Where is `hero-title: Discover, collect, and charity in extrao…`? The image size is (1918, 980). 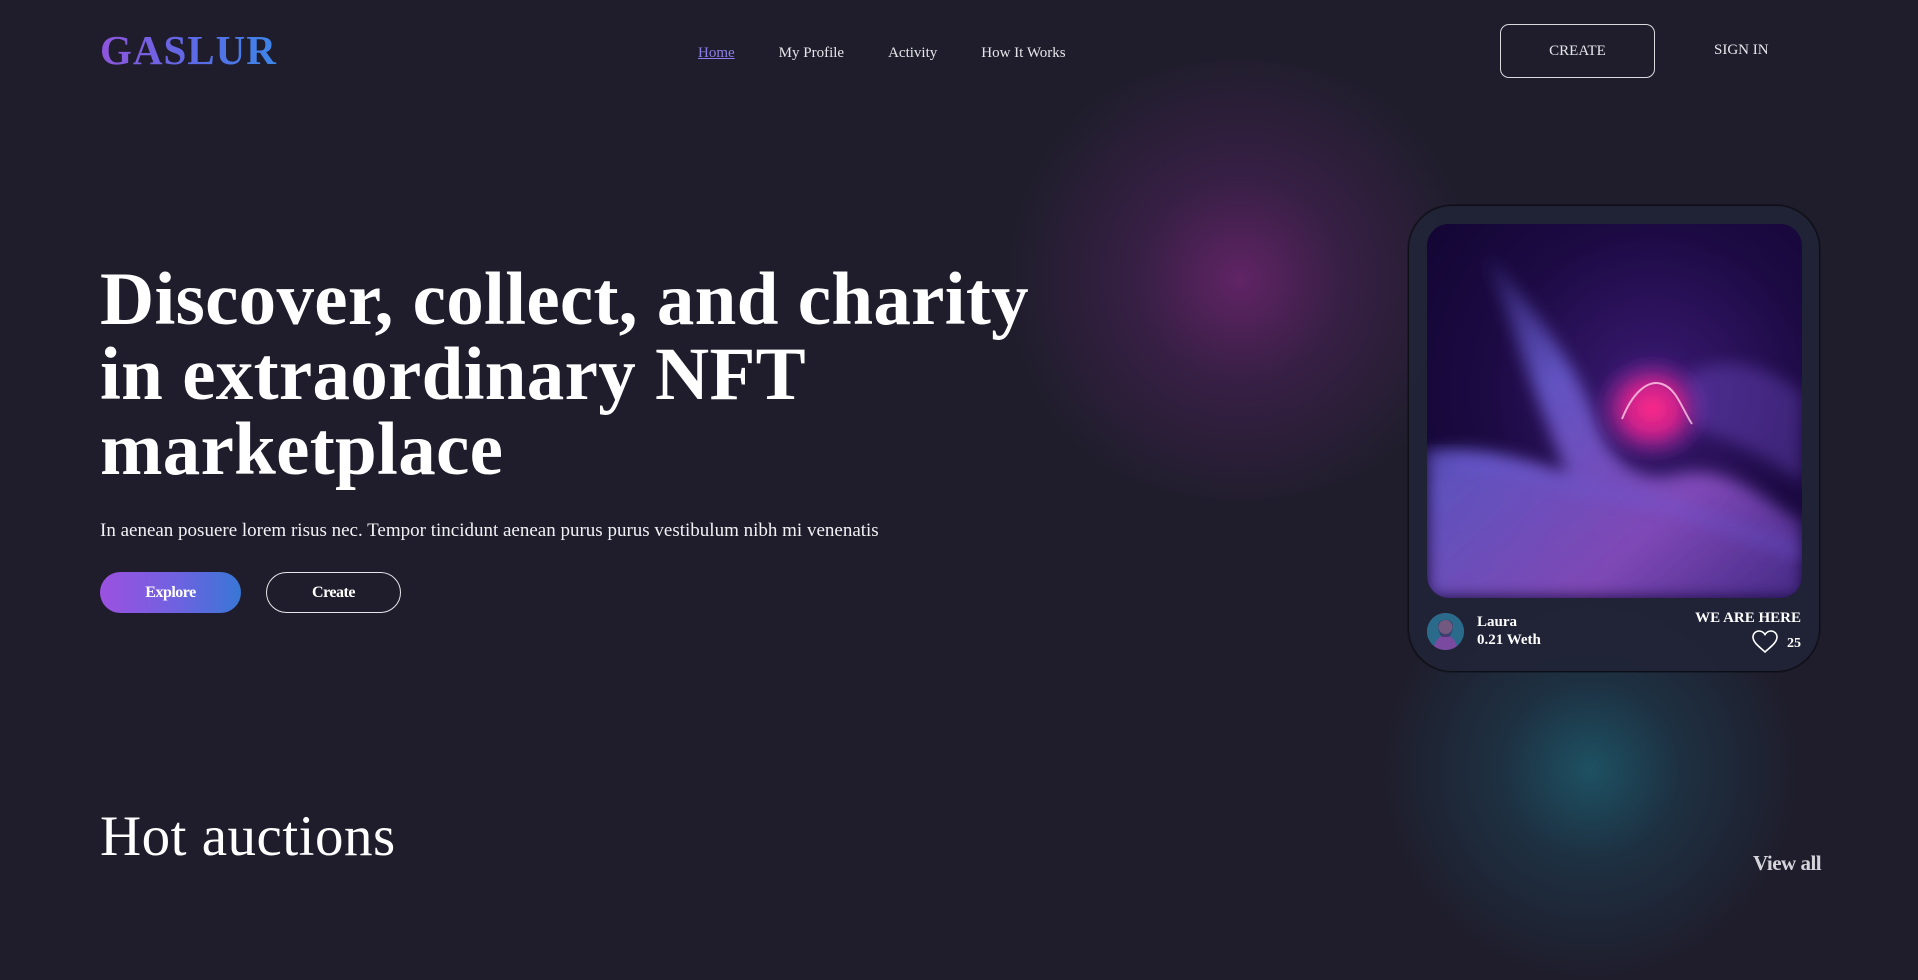
hero-title: Discover, collect, and charity in extrao… is located at coordinates (564, 374).